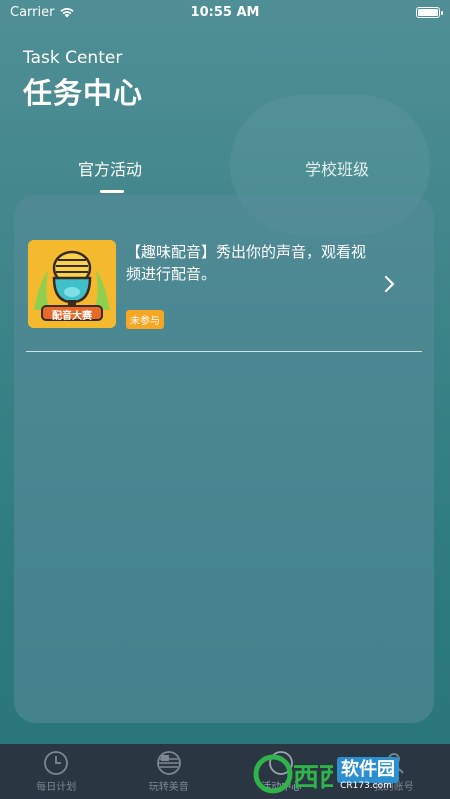  What do you see at coordinates (72, 284) in the screenshot?
I see `activity-thumbnail: 配音大赛` at bounding box center [72, 284].